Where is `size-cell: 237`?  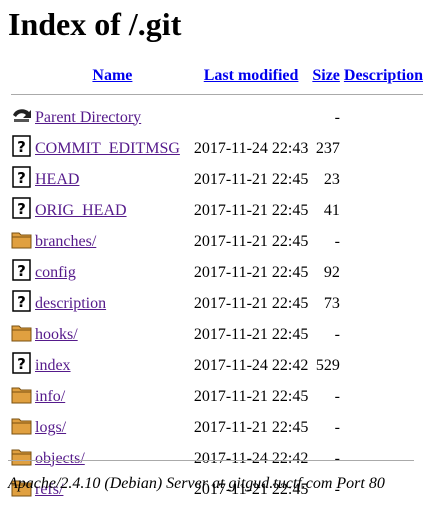 size-cell: 237 is located at coordinates (327, 148).